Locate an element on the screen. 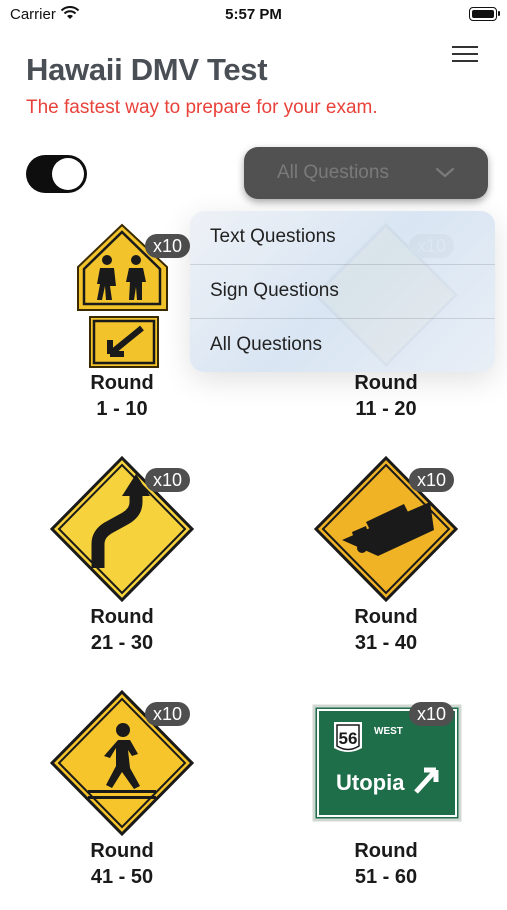 Image resolution: width=507 pixels, height=910 pixels. mode-toggle is located at coordinates (56, 174).